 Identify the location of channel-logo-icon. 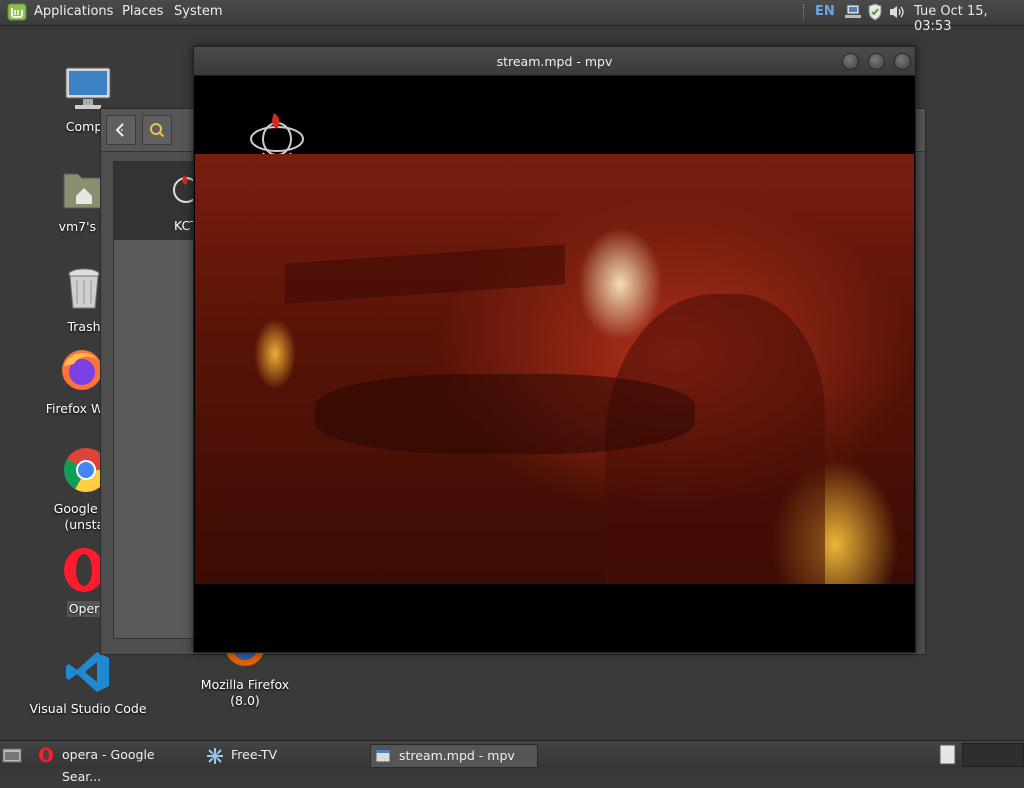
(277, 136).